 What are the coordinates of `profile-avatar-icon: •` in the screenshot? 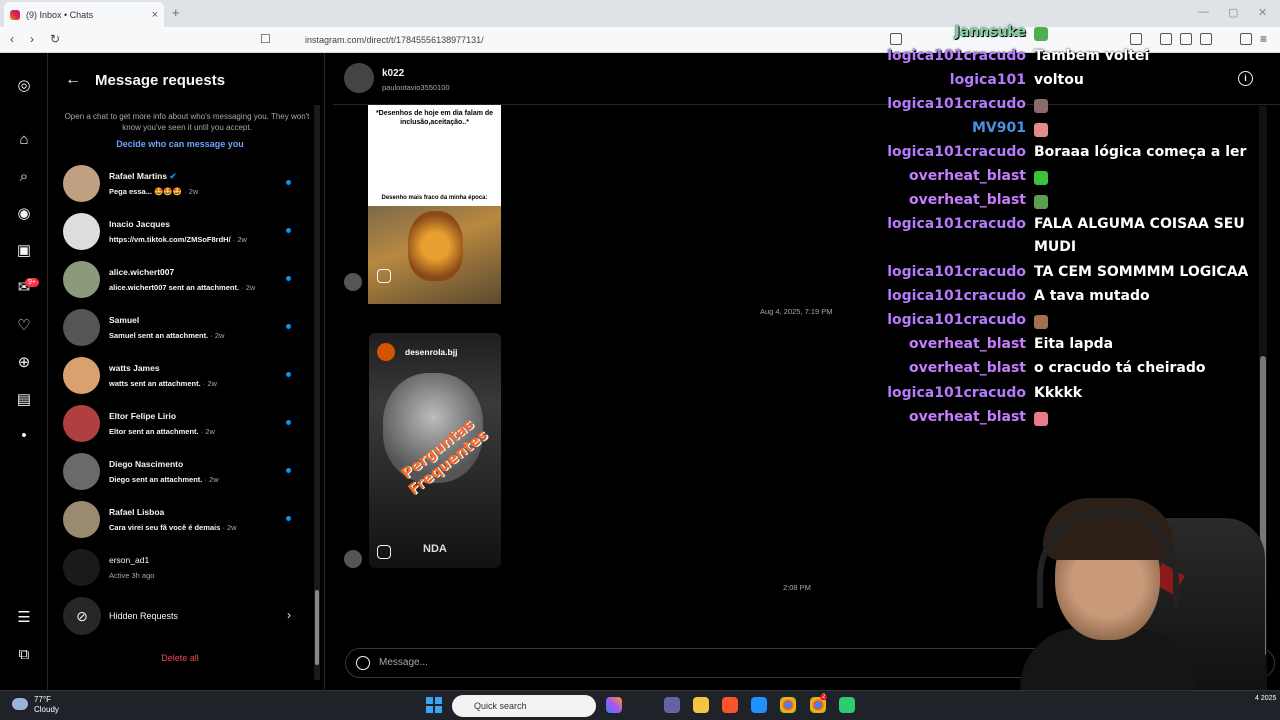 It's located at (24, 436).